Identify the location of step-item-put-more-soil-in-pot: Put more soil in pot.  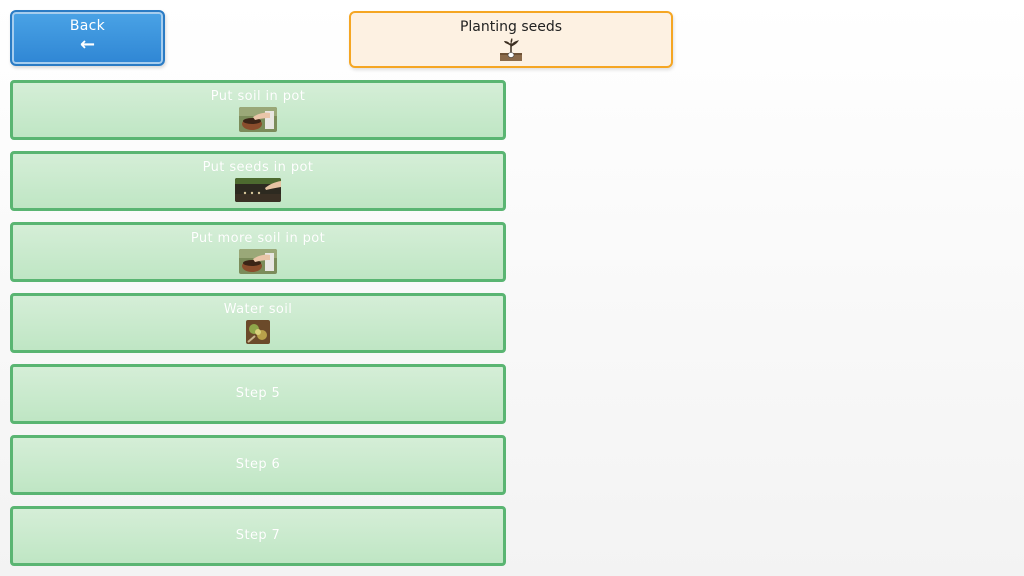
(258, 252).